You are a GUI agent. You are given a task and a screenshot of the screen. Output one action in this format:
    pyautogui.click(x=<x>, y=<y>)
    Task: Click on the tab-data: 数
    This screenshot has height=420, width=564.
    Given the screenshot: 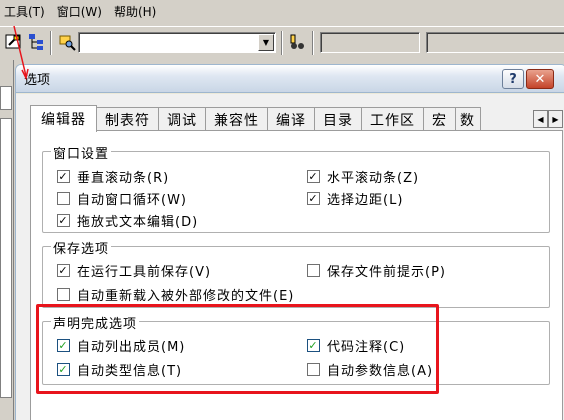 What is the action you would take?
    pyautogui.click(x=468, y=119)
    